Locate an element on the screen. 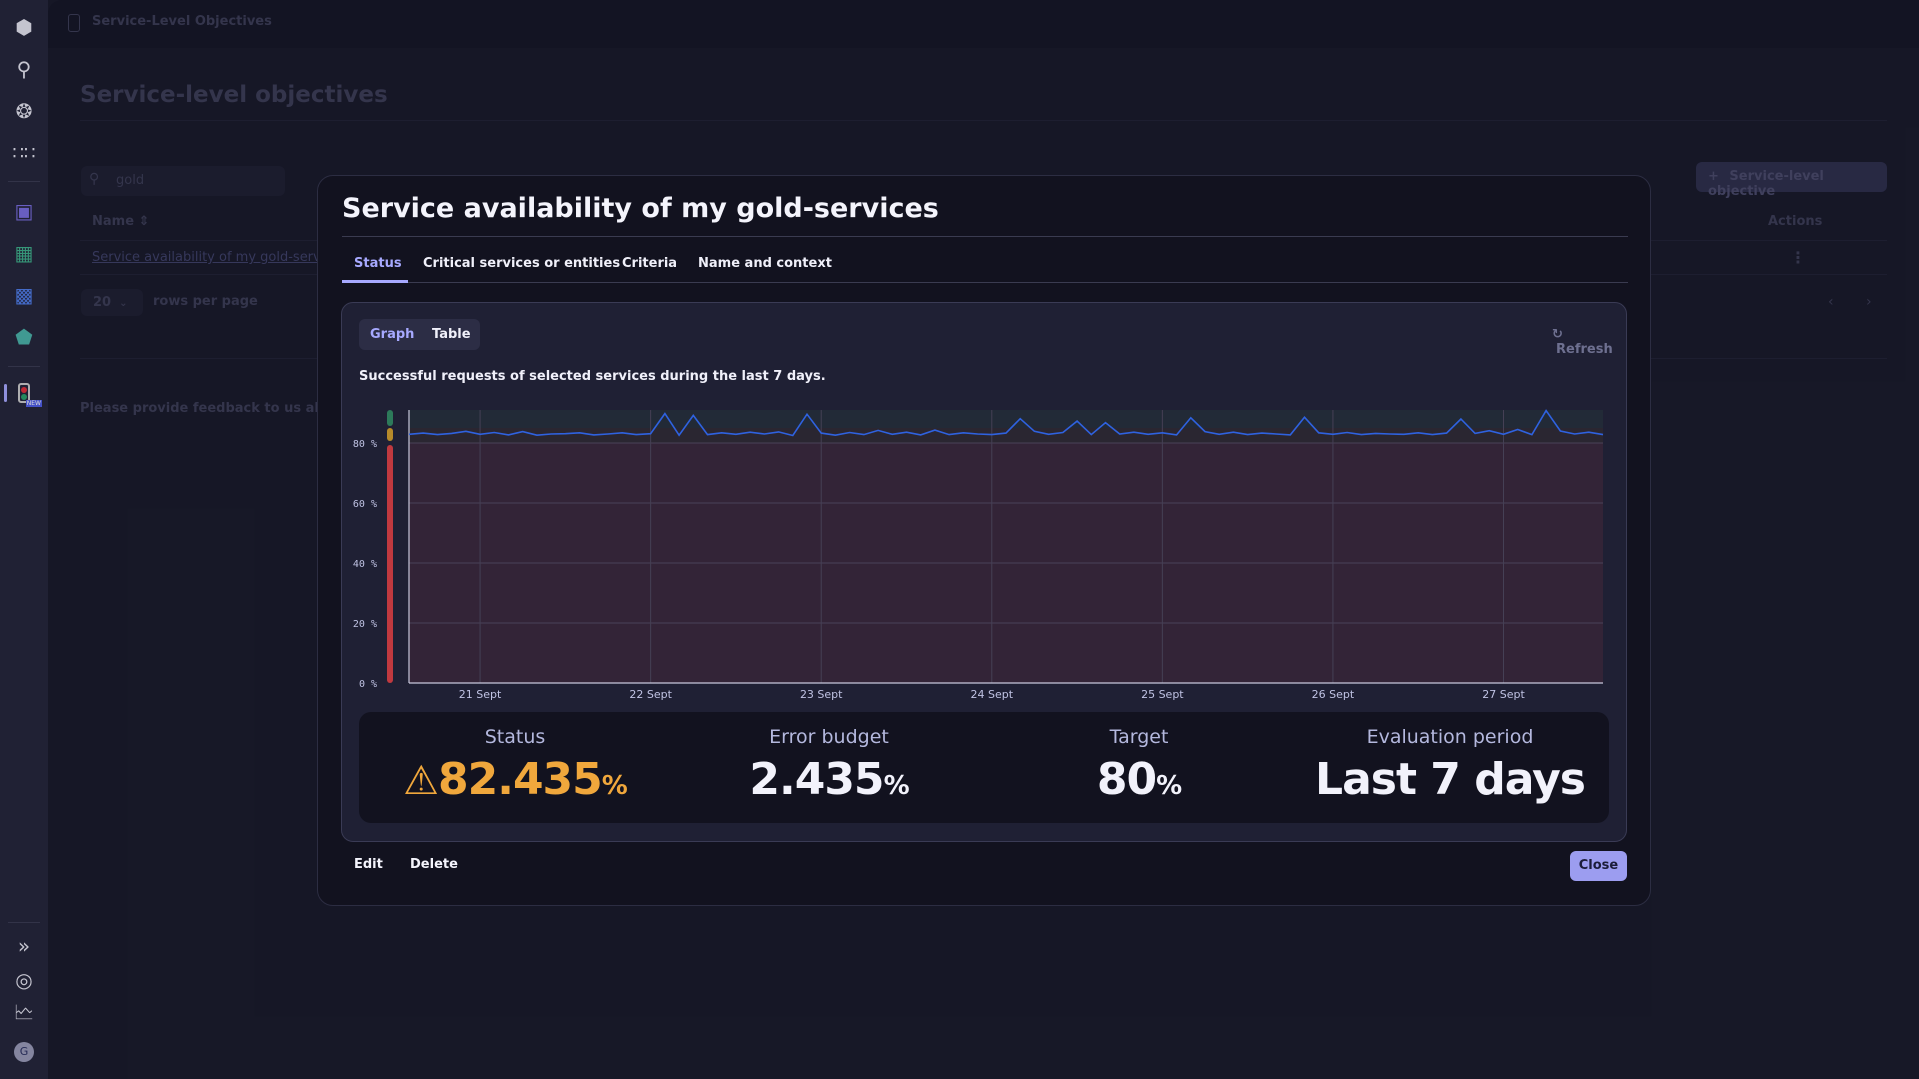 This screenshot has height=1079, width=1919. x-tick-label: 23 Sept is located at coordinates (821, 694).